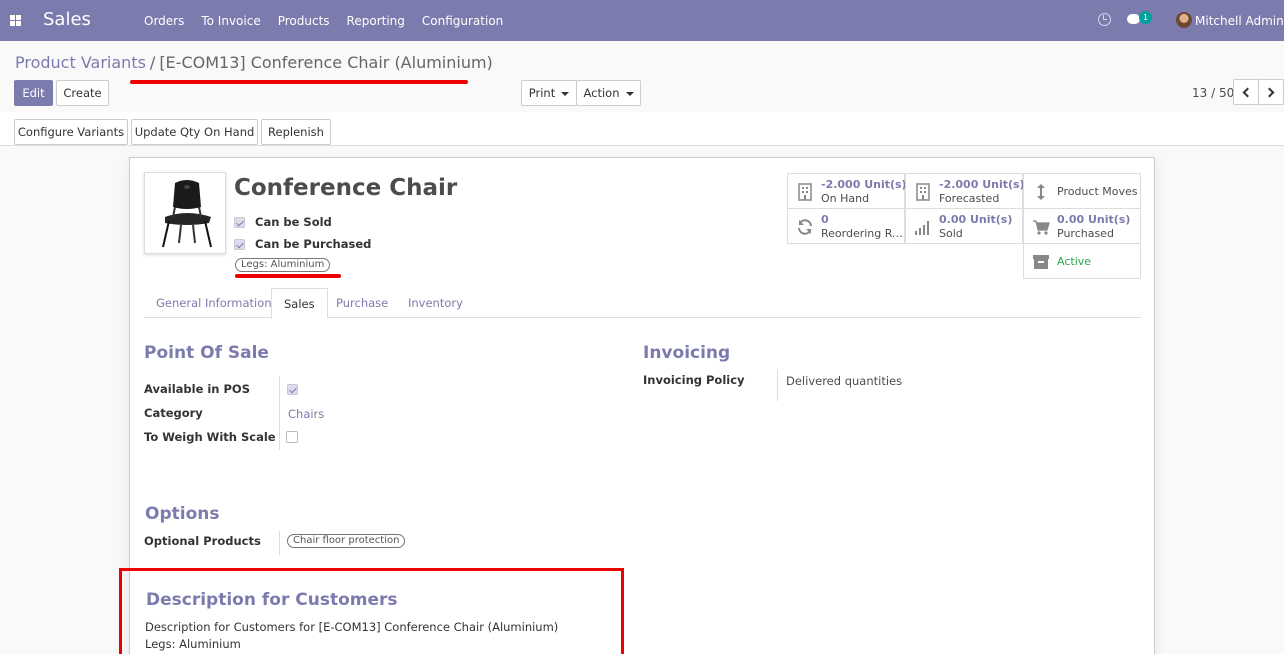  What do you see at coordinates (1104, 19) in the screenshot?
I see `activity-clock-icon` at bounding box center [1104, 19].